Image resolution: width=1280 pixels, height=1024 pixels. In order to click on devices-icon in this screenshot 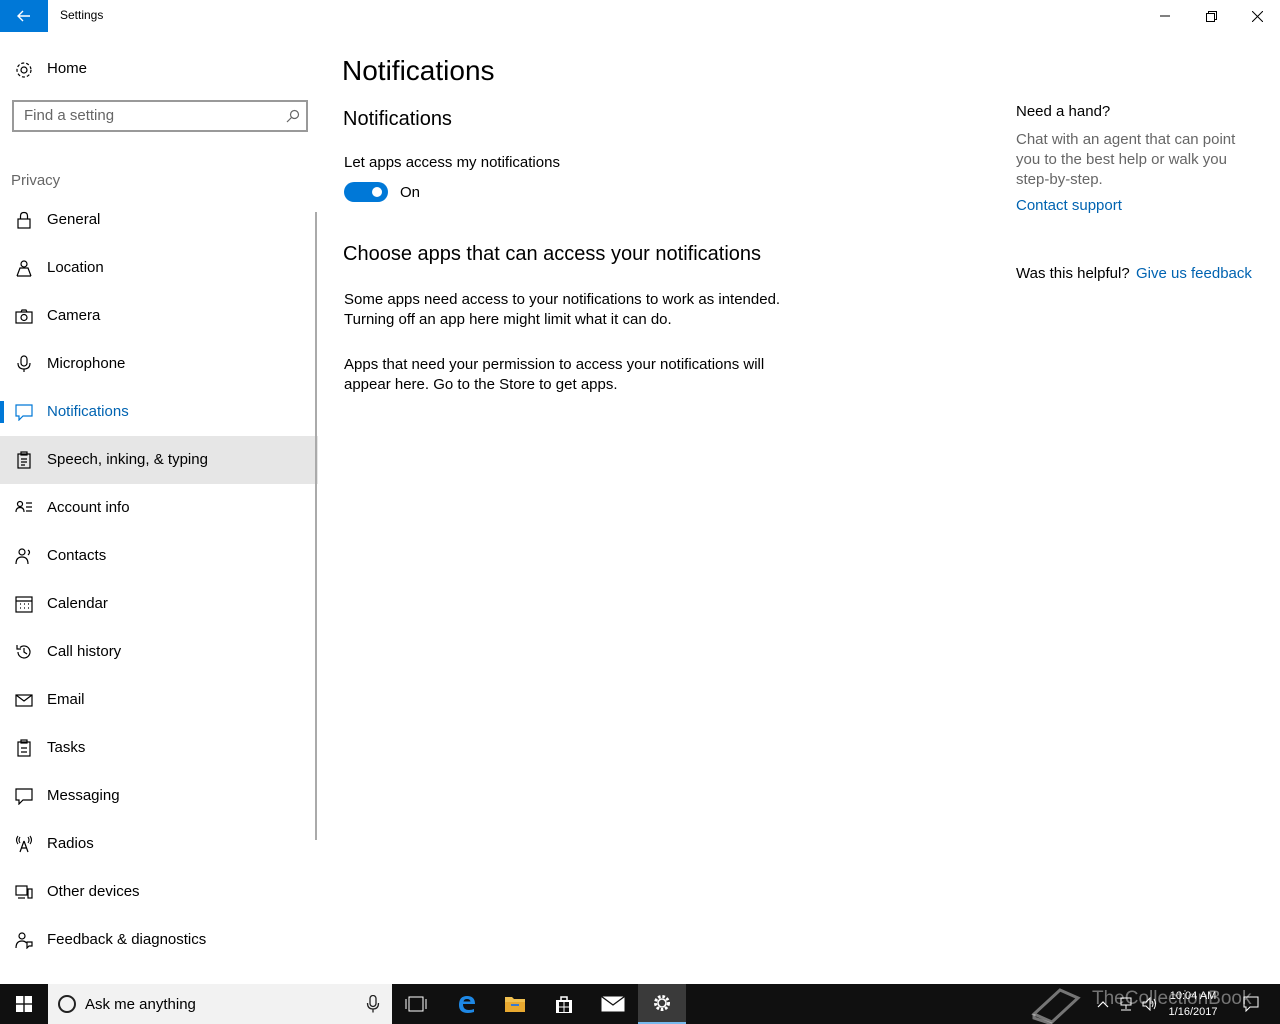, I will do `click(24, 892)`.